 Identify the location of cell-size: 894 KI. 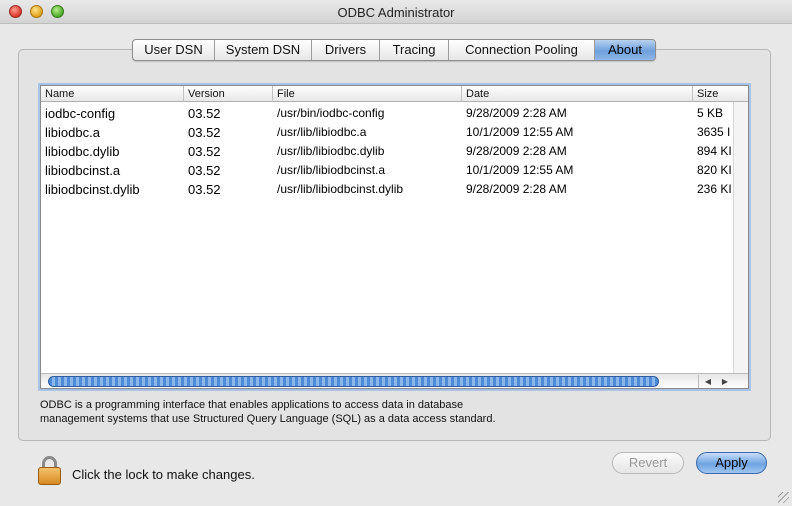
(714, 151).